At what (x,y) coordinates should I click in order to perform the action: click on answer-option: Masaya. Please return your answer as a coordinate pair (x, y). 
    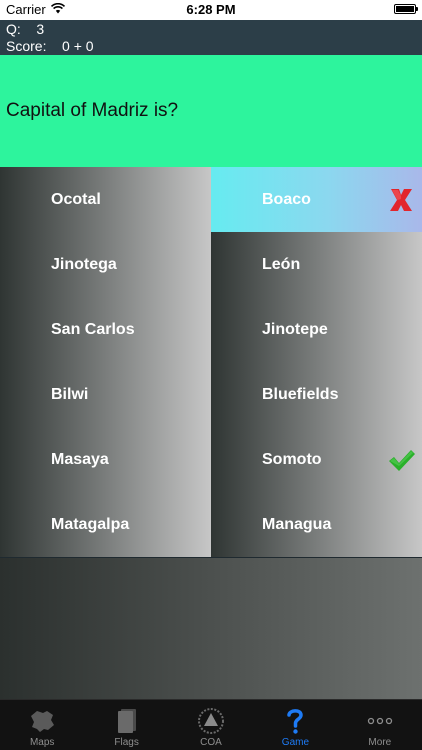
    Looking at the image, I should click on (105, 459).